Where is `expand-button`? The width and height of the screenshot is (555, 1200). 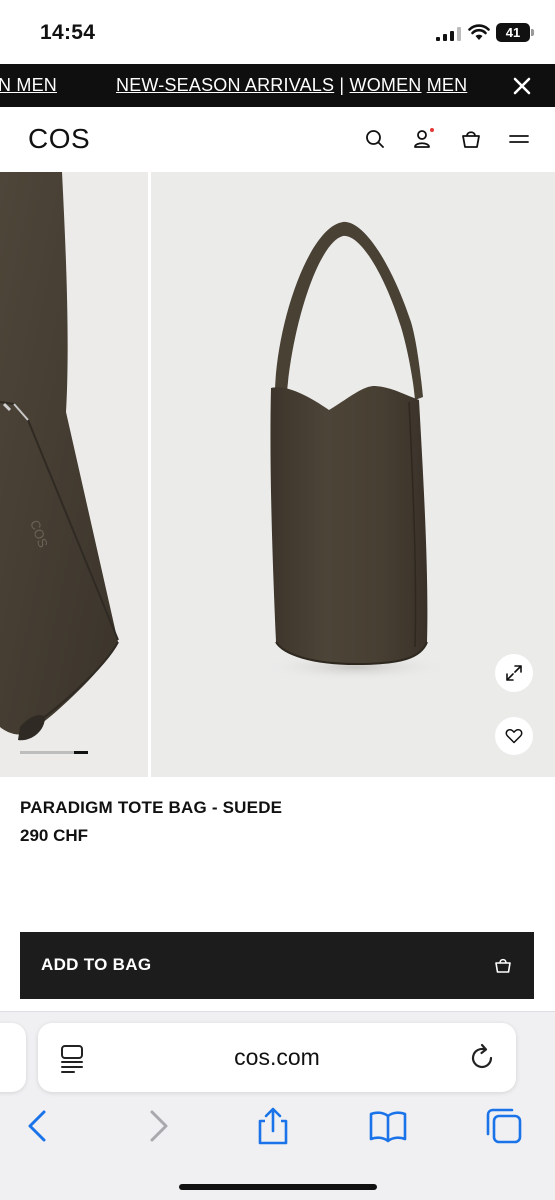
expand-button is located at coordinates (514, 673).